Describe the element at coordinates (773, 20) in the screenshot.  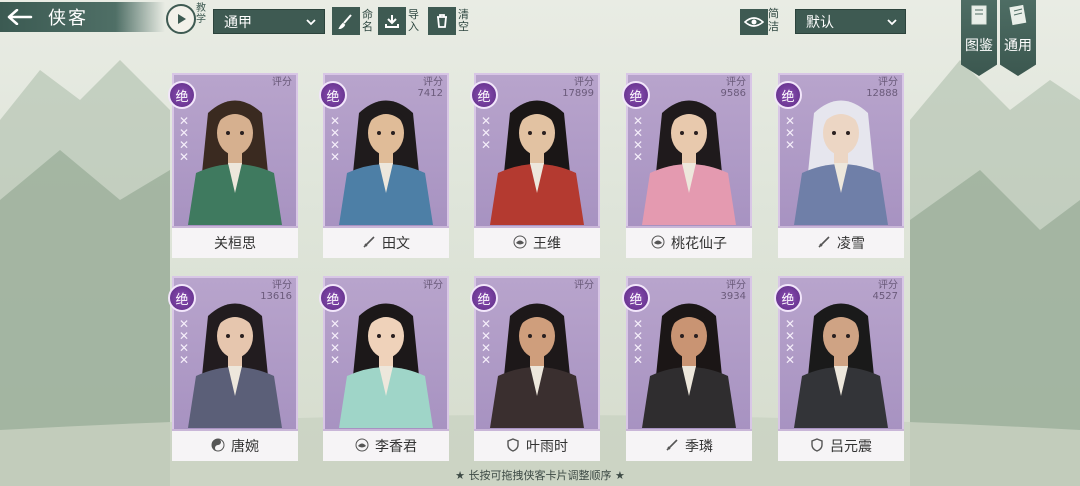
I see `concise-label: 简洁` at that location.